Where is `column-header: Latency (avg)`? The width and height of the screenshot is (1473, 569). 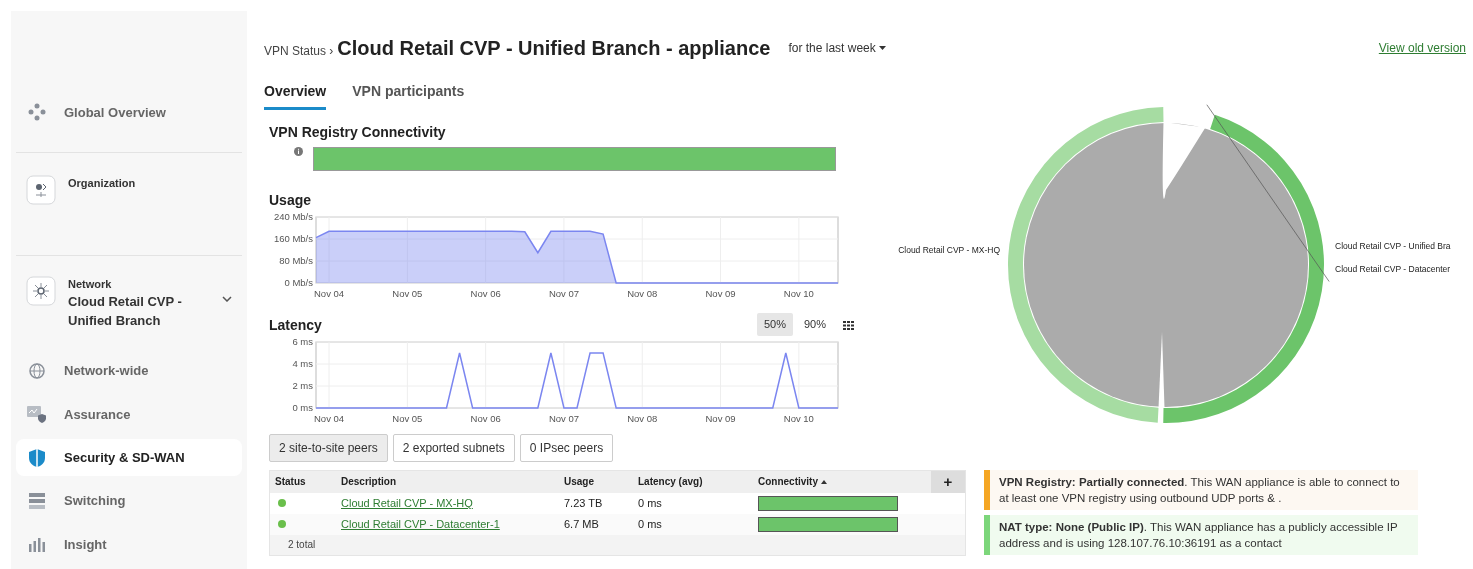 column-header: Latency (avg) is located at coordinates (693, 481).